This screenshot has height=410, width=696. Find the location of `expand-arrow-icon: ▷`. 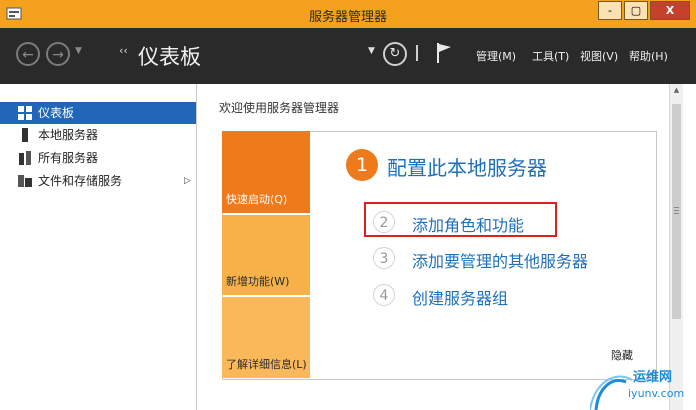

expand-arrow-icon: ▷ is located at coordinates (187, 181).